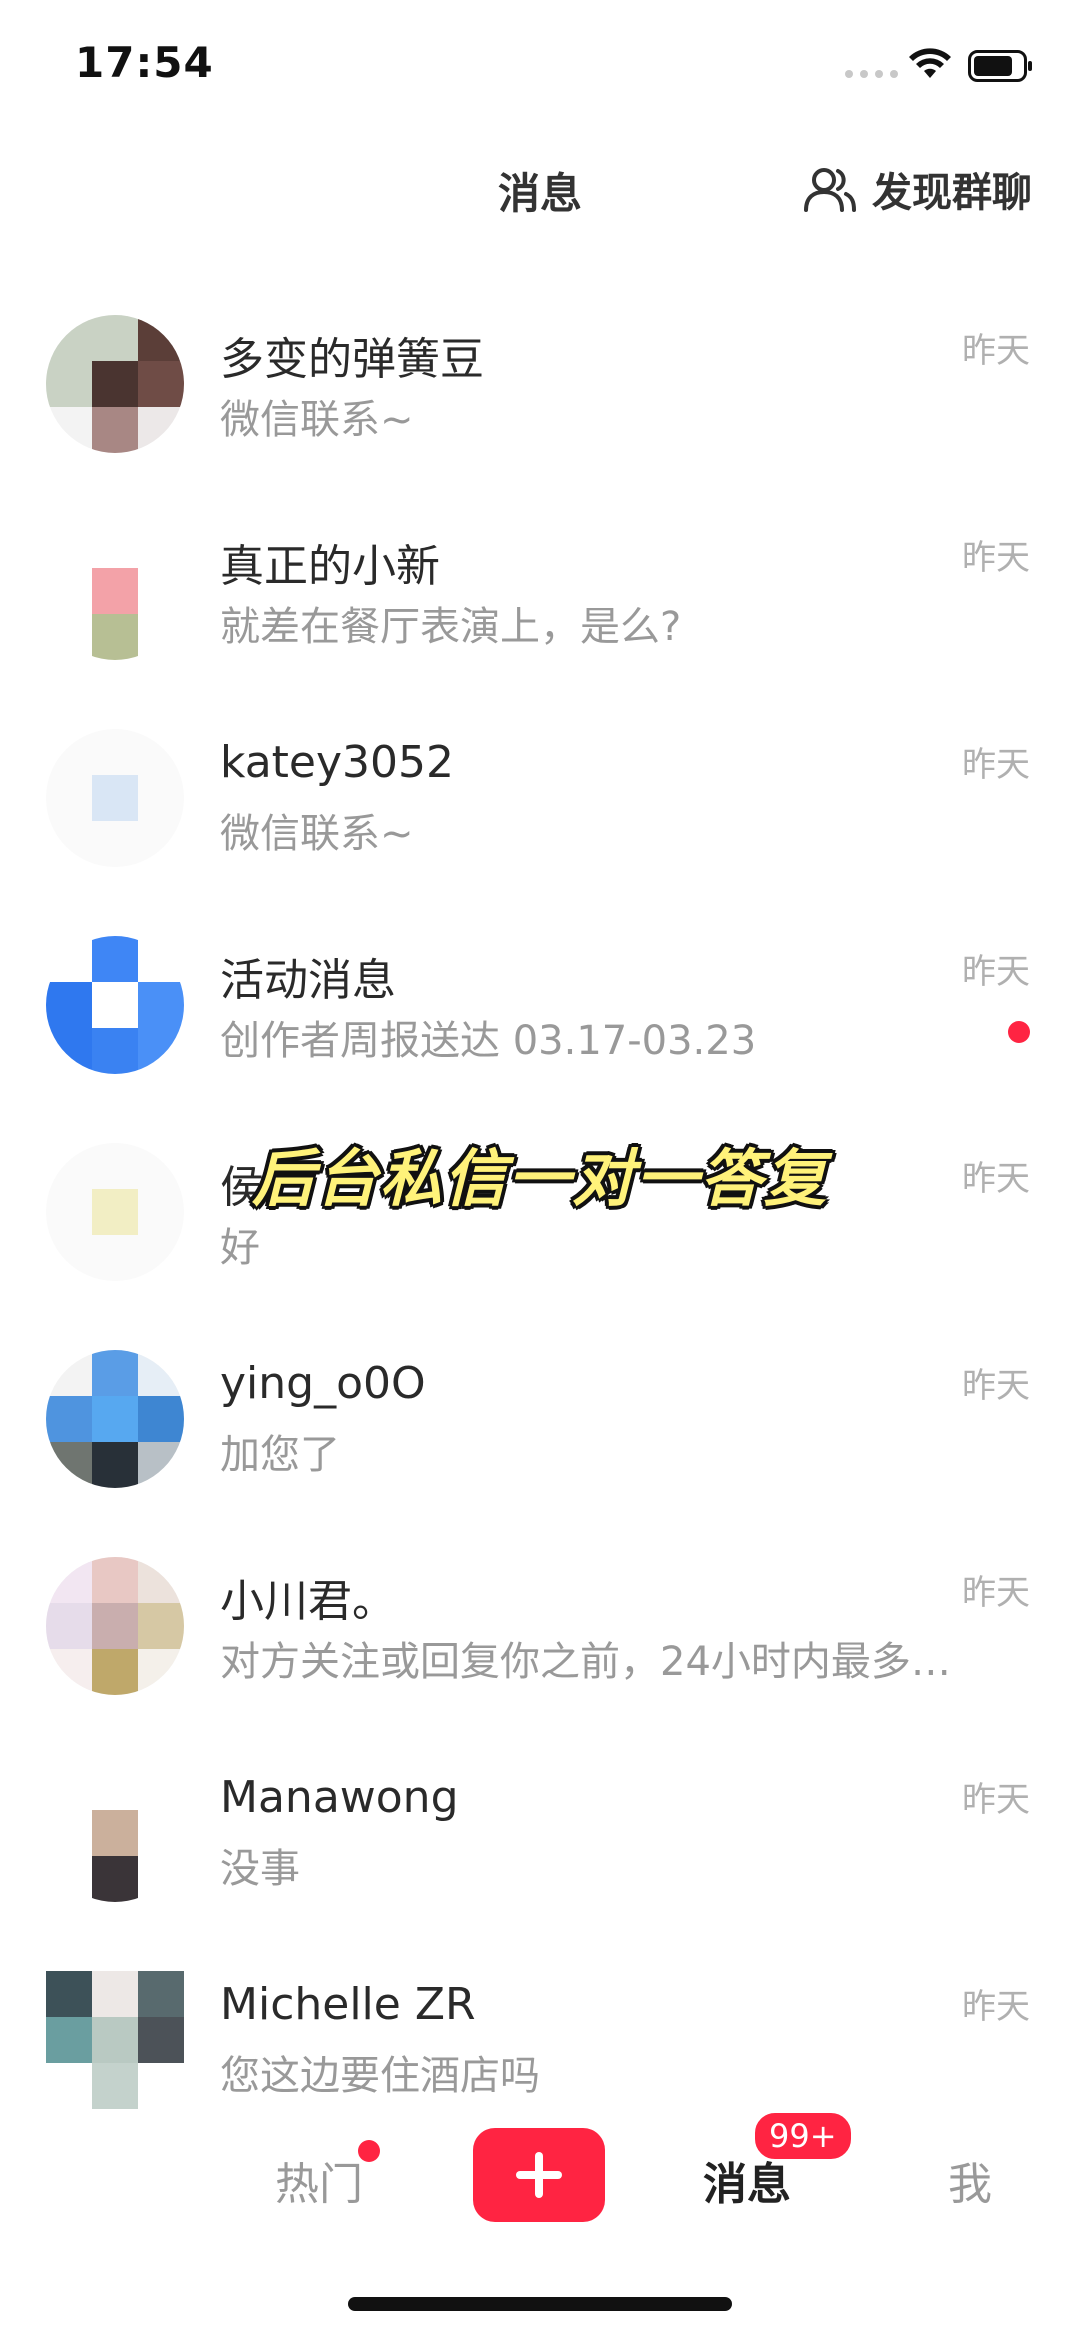  I want to click on conversation-row: 多变的弹簧豆 微信联系~ 昨天, so click(540, 398).